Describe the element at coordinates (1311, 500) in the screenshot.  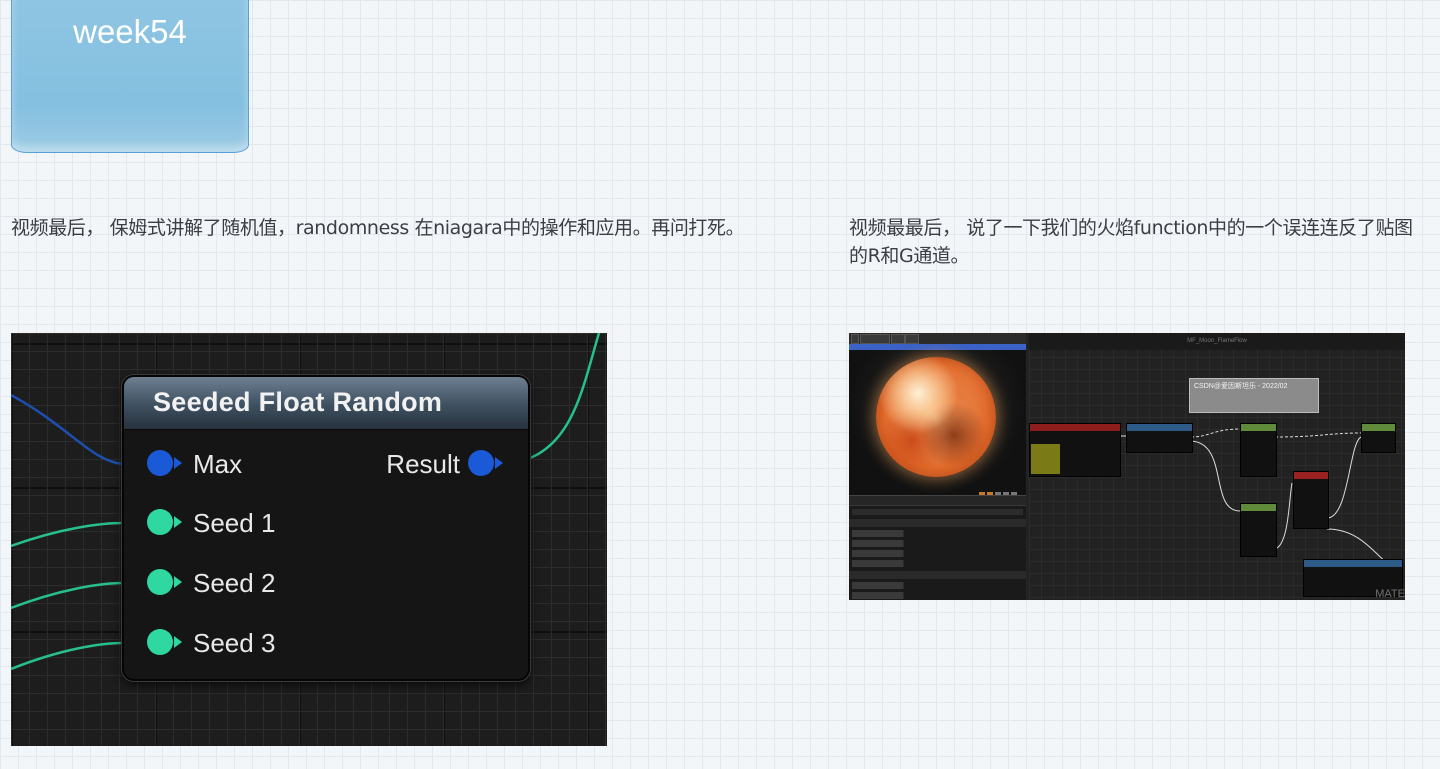
I see `param-node` at that location.